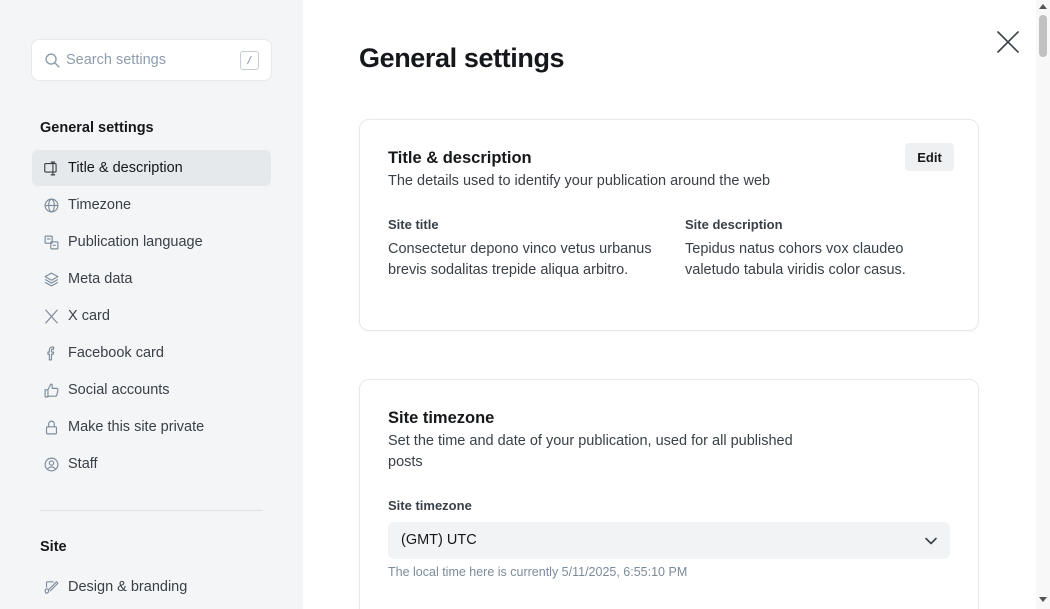 Image resolution: width=1050 pixels, height=609 pixels. What do you see at coordinates (53, 547) in the screenshot?
I see `group-title-site: Site` at bounding box center [53, 547].